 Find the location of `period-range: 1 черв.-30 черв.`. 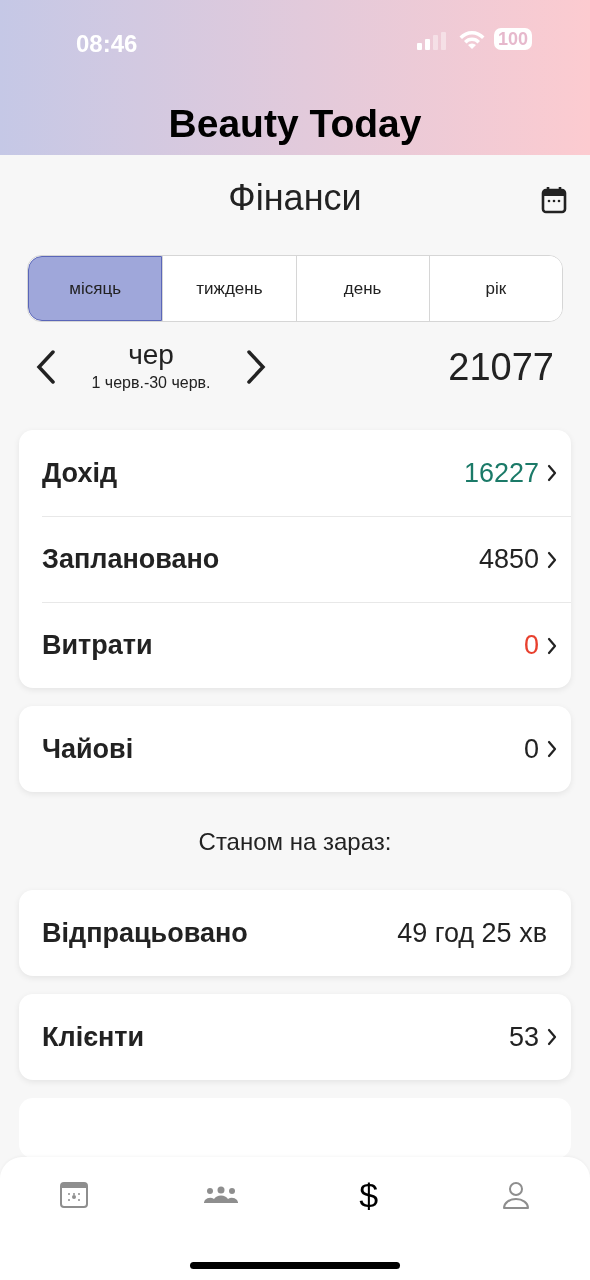

period-range: 1 черв.-30 черв. is located at coordinates (151, 383).